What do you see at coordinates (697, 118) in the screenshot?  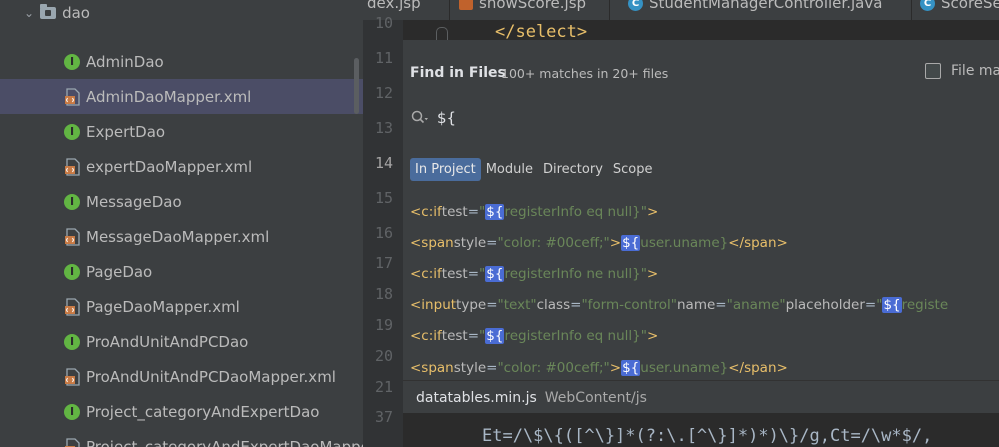 I see `search-input` at bounding box center [697, 118].